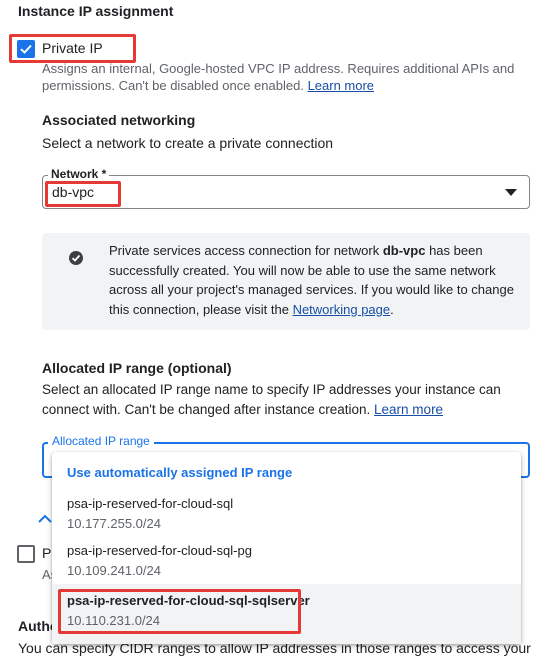 The width and height of the screenshot is (543, 656). Describe the element at coordinates (180, 472) in the screenshot. I see `menu-item-auto-label: Use automatically assigned IP range` at that location.